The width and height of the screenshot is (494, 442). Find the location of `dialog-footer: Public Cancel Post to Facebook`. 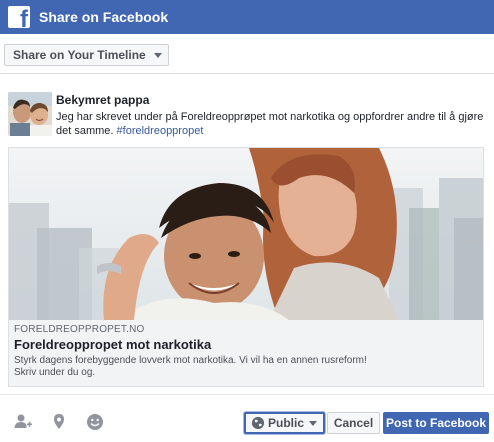

dialog-footer: Public Cancel Post to Facebook is located at coordinates (247, 418).